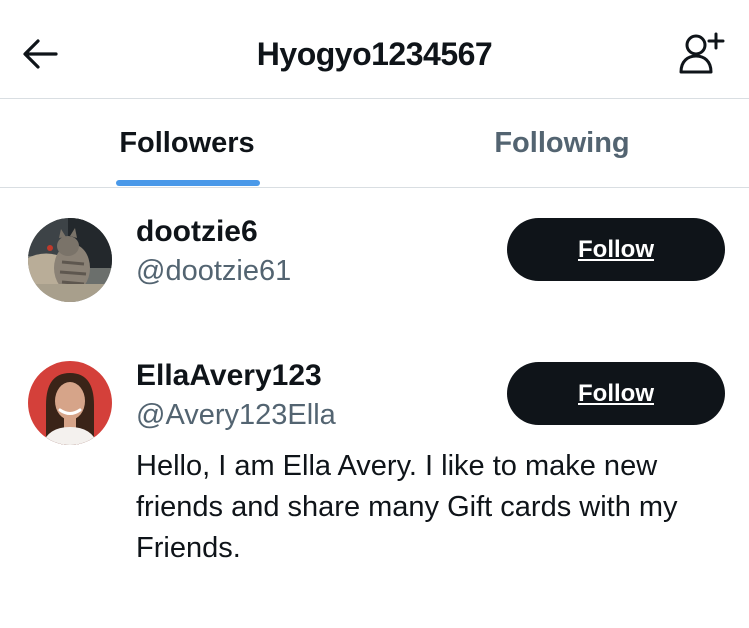  What do you see at coordinates (236, 415) in the screenshot?
I see `user-handle: @Avery123Ella` at bounding box center [236, 415].